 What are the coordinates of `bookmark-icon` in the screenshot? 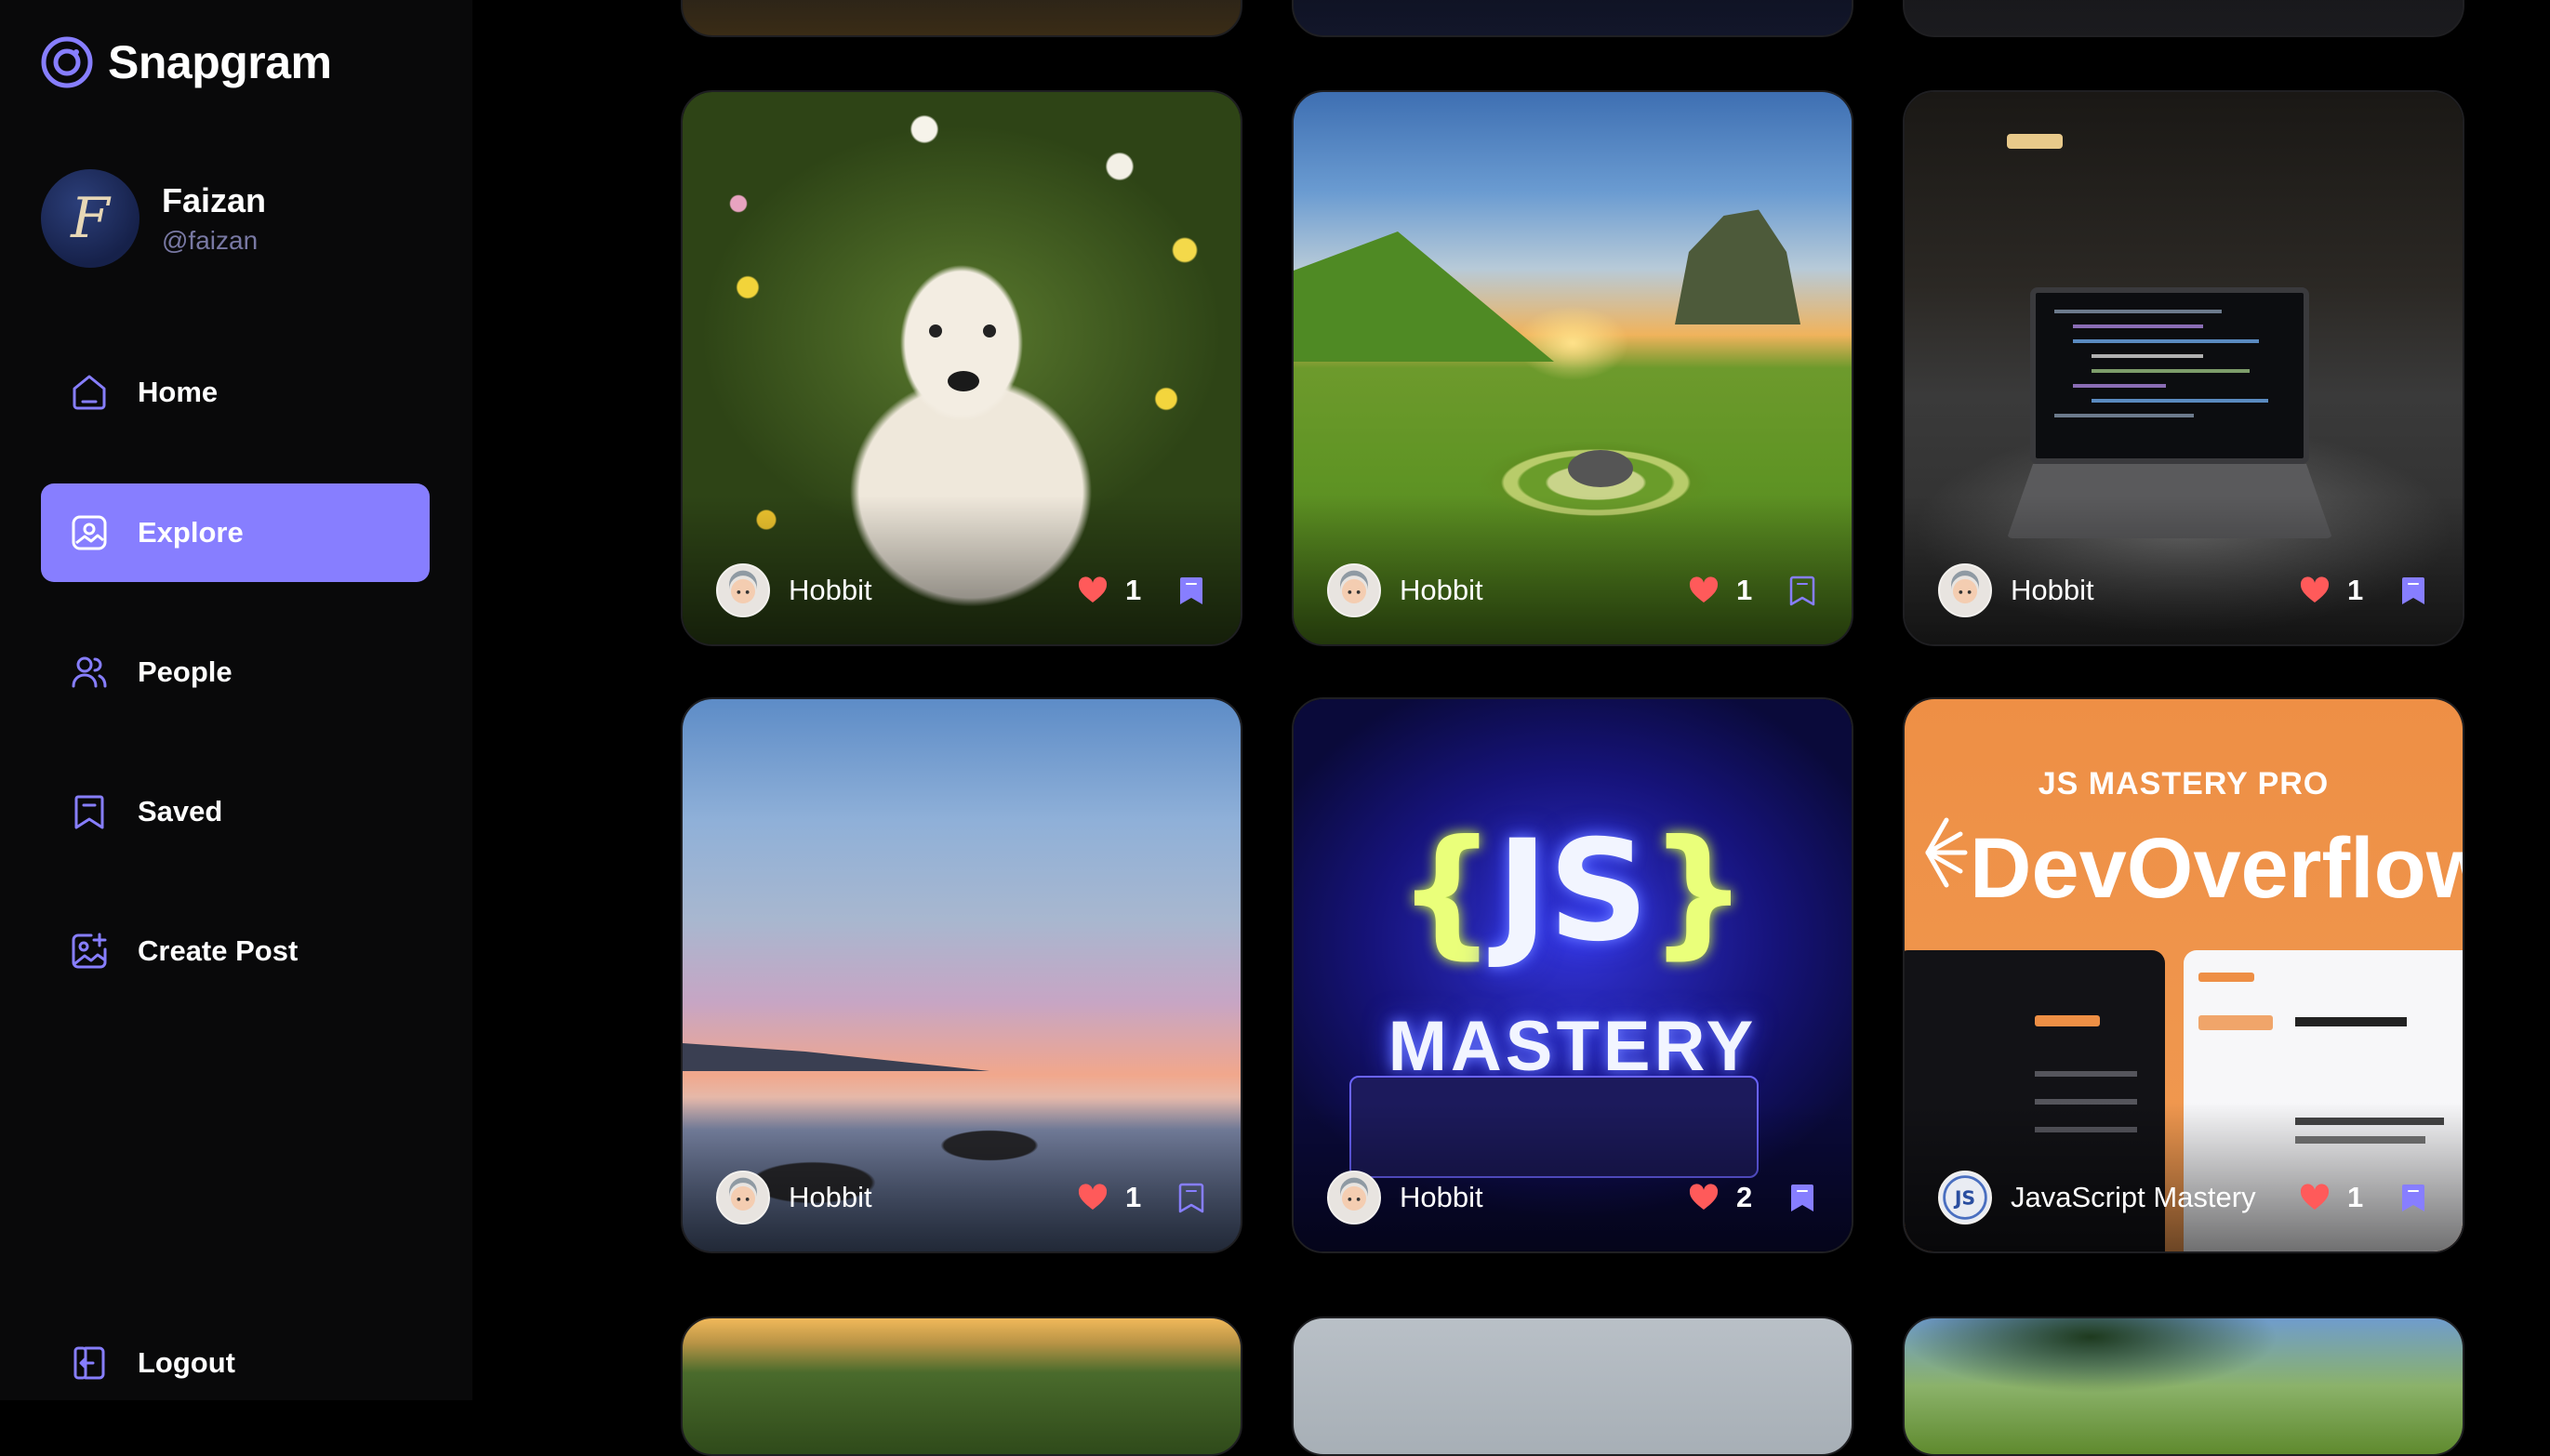 It's located at (89, 812).